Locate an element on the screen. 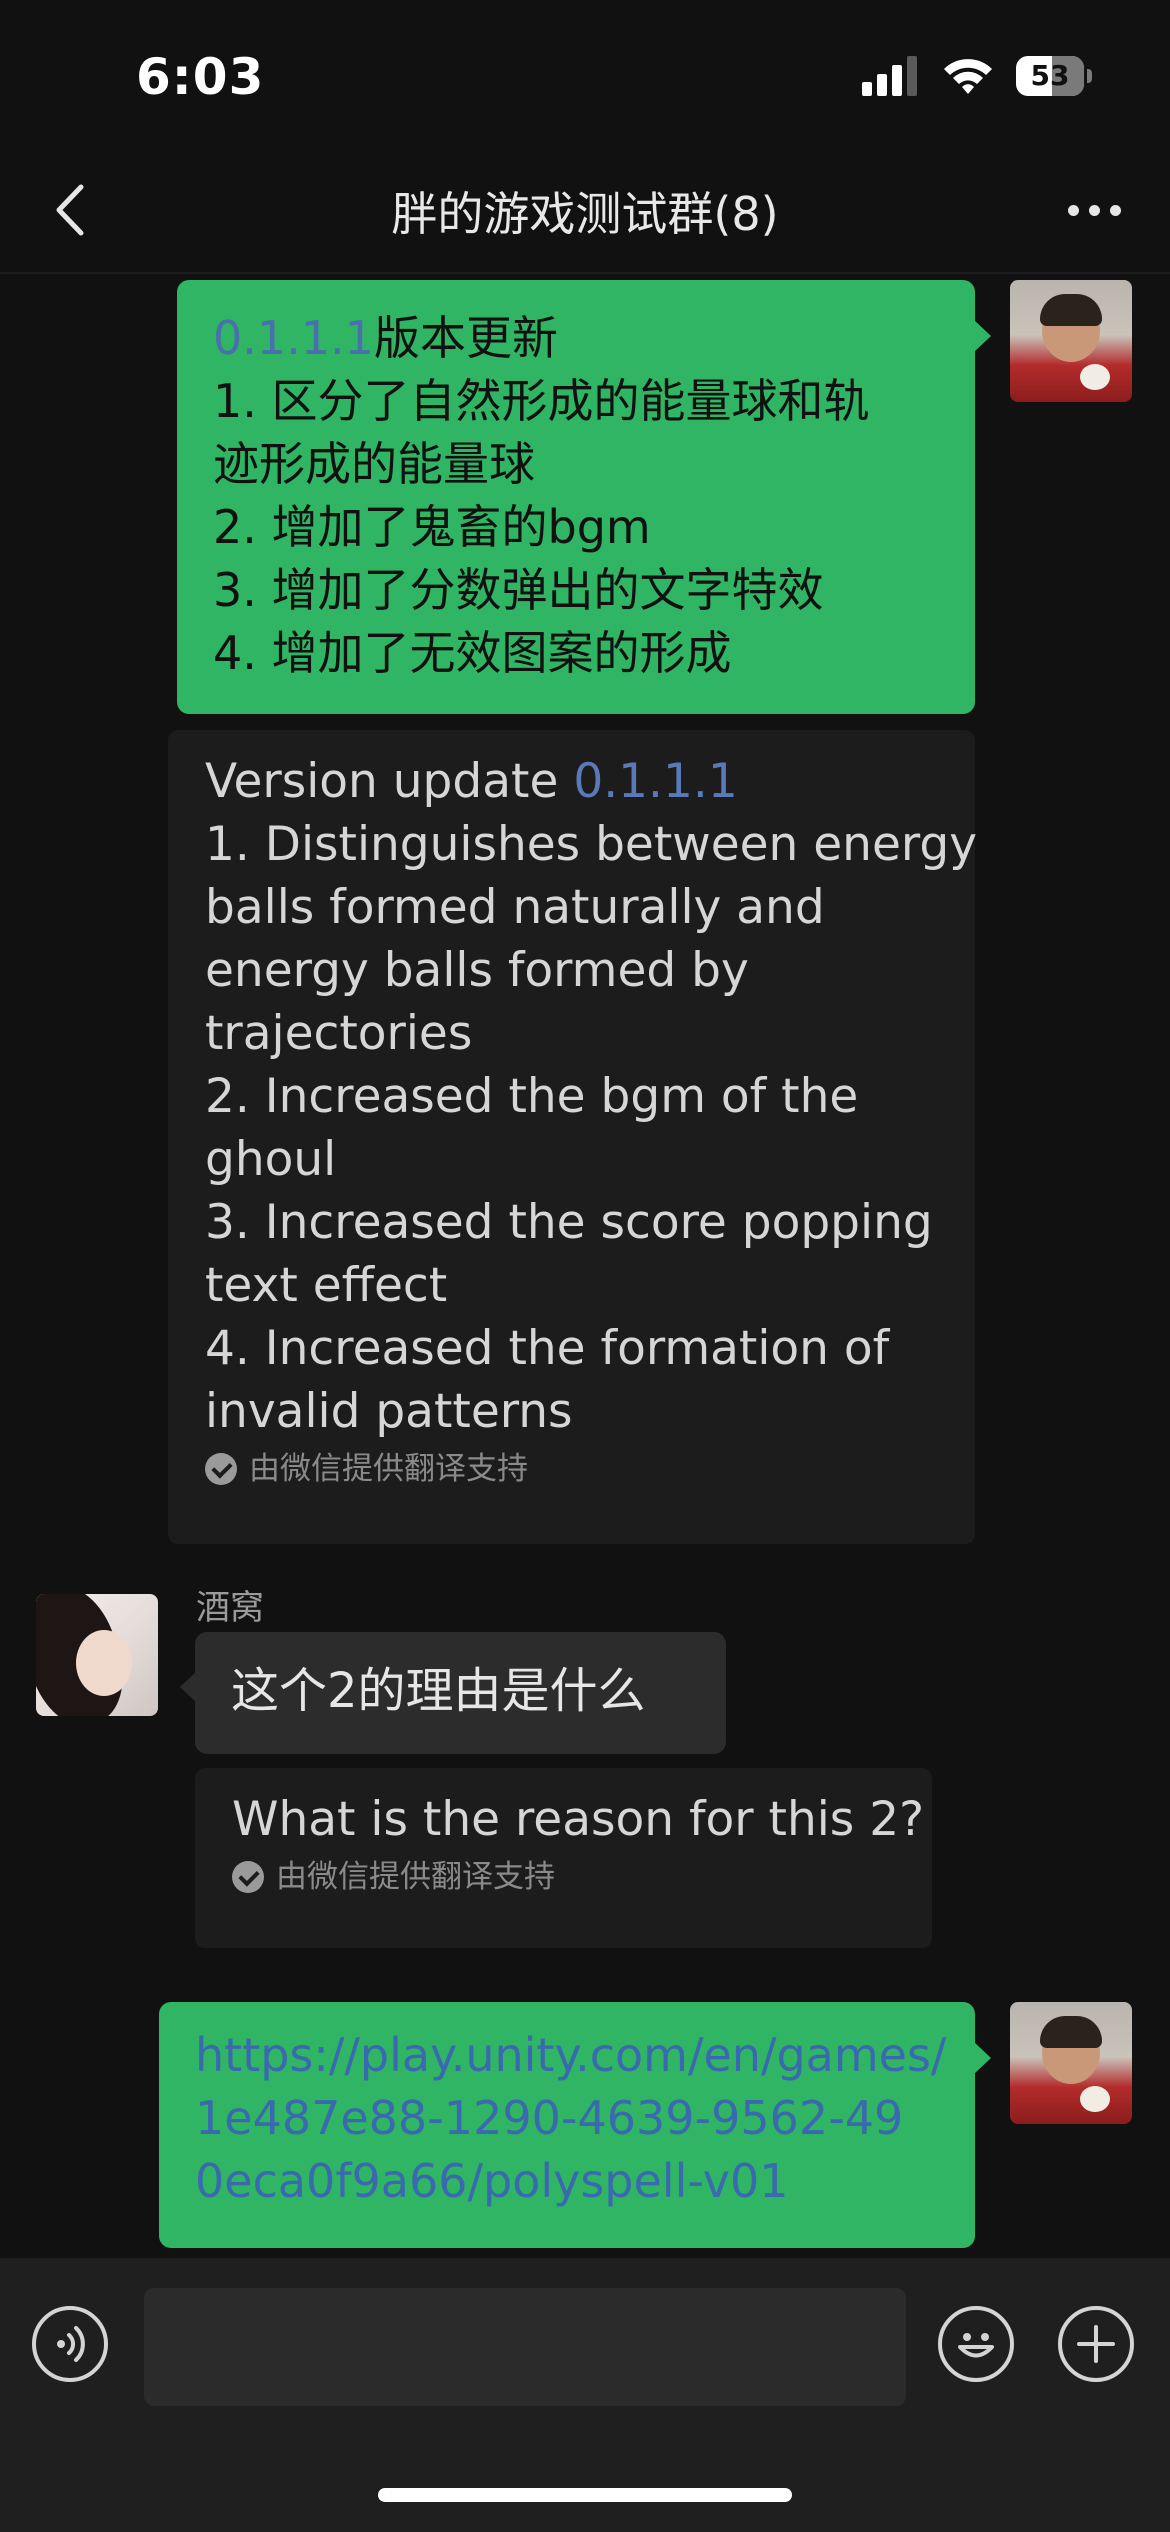 The image size is (1170, 2532). translation-line: 1. Distinguishes between energy is located at coordinates (591, 844).